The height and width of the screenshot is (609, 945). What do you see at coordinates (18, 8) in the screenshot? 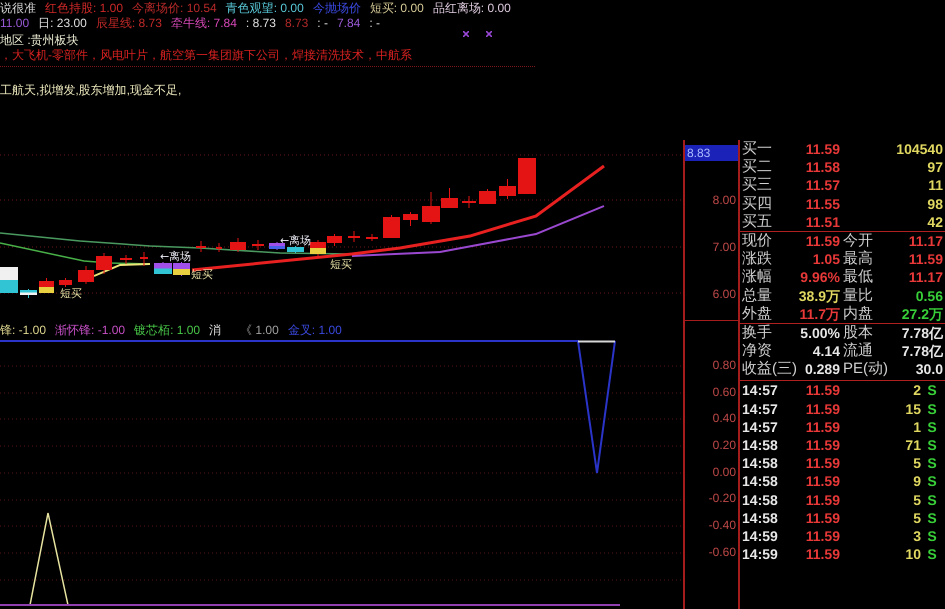
I see `formula-readout: 说很准` at bounding box center [18, 8].